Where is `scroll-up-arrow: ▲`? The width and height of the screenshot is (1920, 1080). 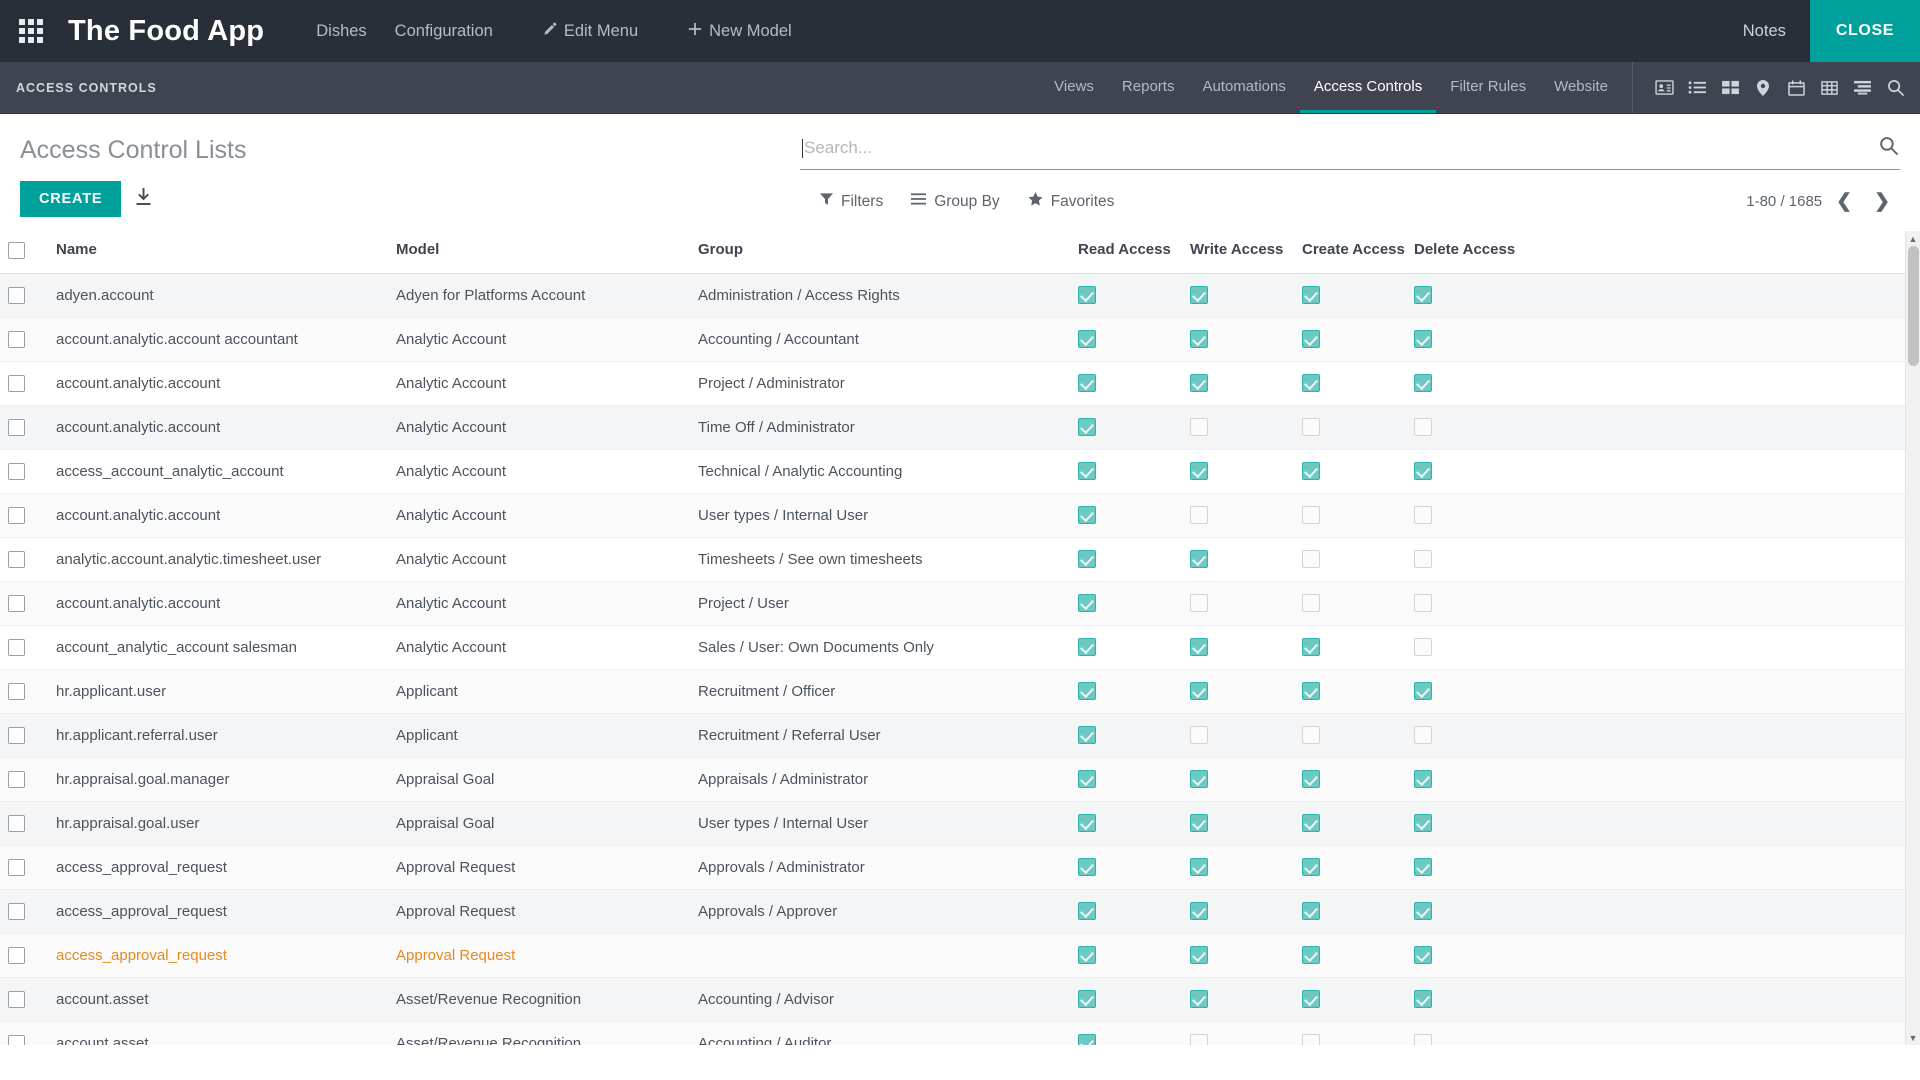
scroll-up-arrow: ▲ is located at coordinates (1913, 238).